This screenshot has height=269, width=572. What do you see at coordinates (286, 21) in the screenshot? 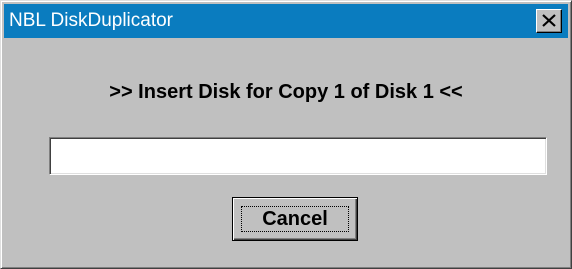
I see `title-bar: NBL DiskDuplicator` at bounding box center [286, 21].